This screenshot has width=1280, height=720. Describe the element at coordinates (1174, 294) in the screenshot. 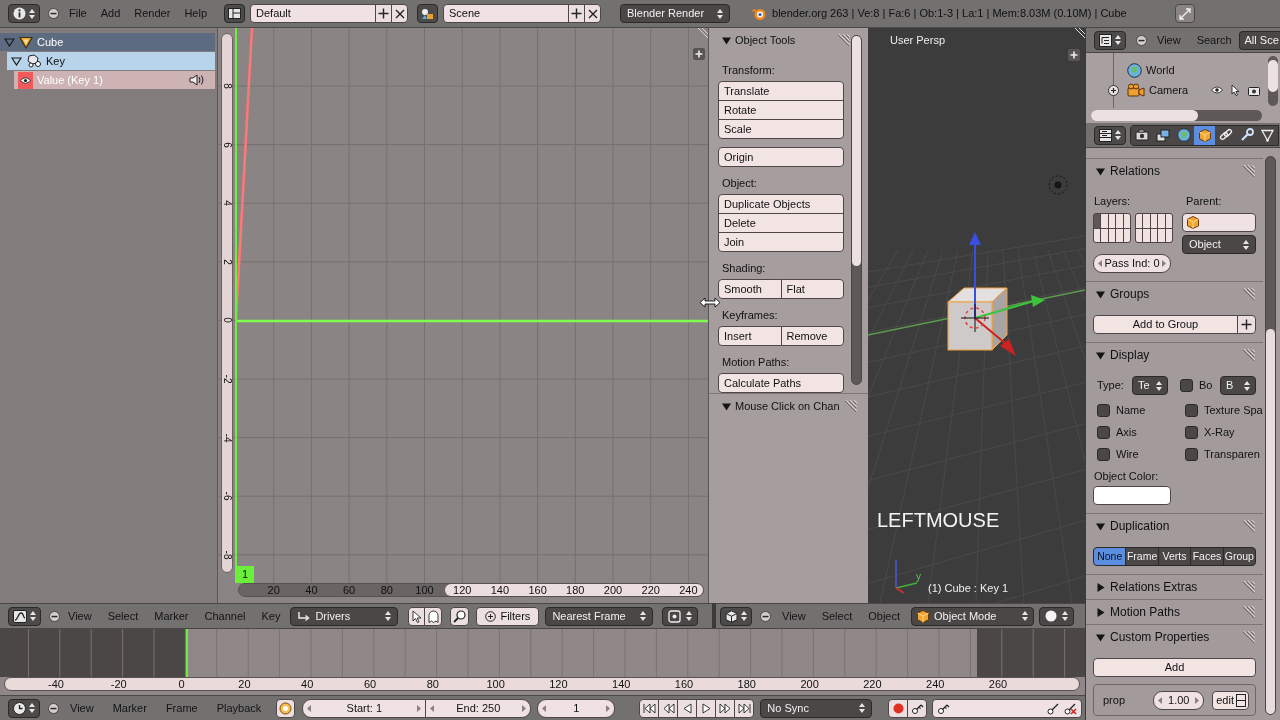

I see `panel-header: Groups` at that location.